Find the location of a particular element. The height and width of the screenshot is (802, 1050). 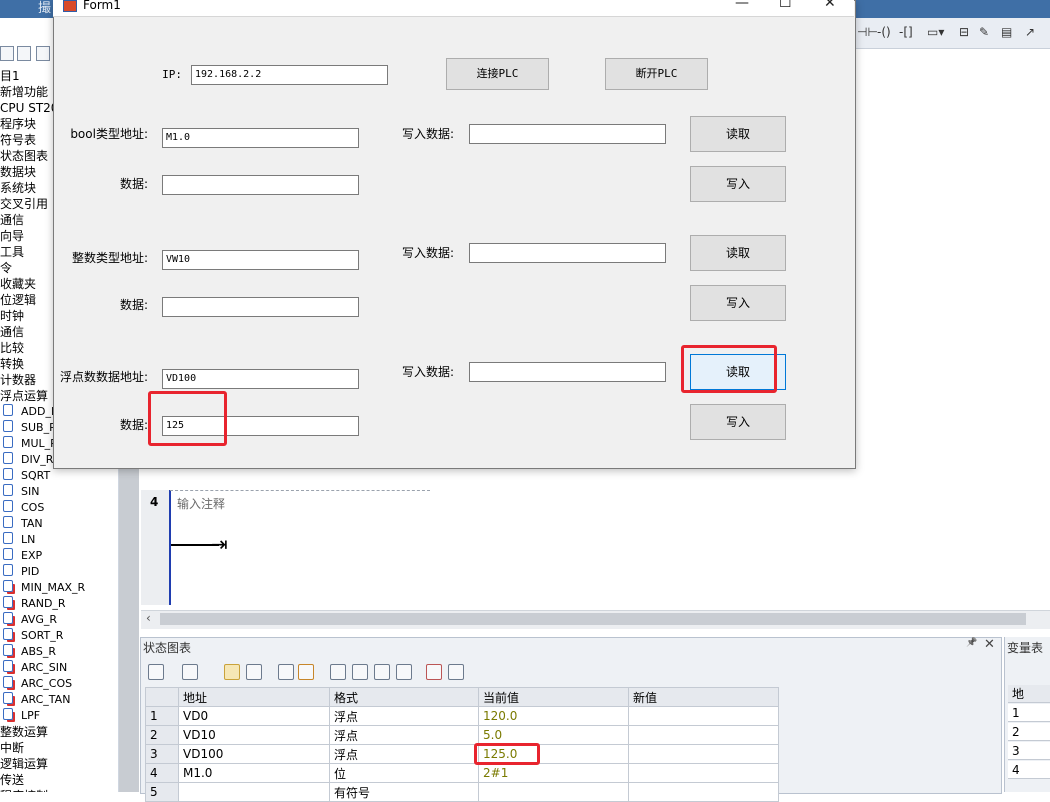

float-address-input: VD100 is located at coordinates (260, 379).